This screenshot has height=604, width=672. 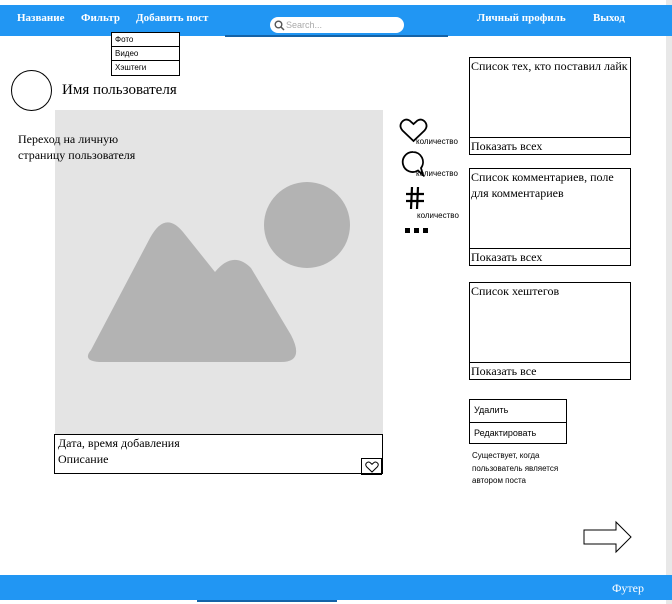 What do you see at coordinates (550, 257) in the screenshot?
I see `comments-show-all-button: Показать всех` at bounding box center [550, 257].